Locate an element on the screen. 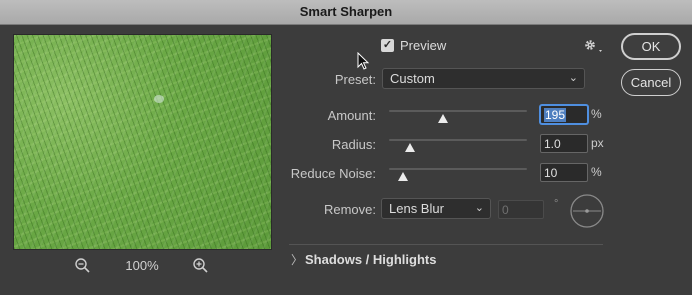 The image size is (692, 295). title-bar: Smart Sharpen is located at coordinates (346, 12).